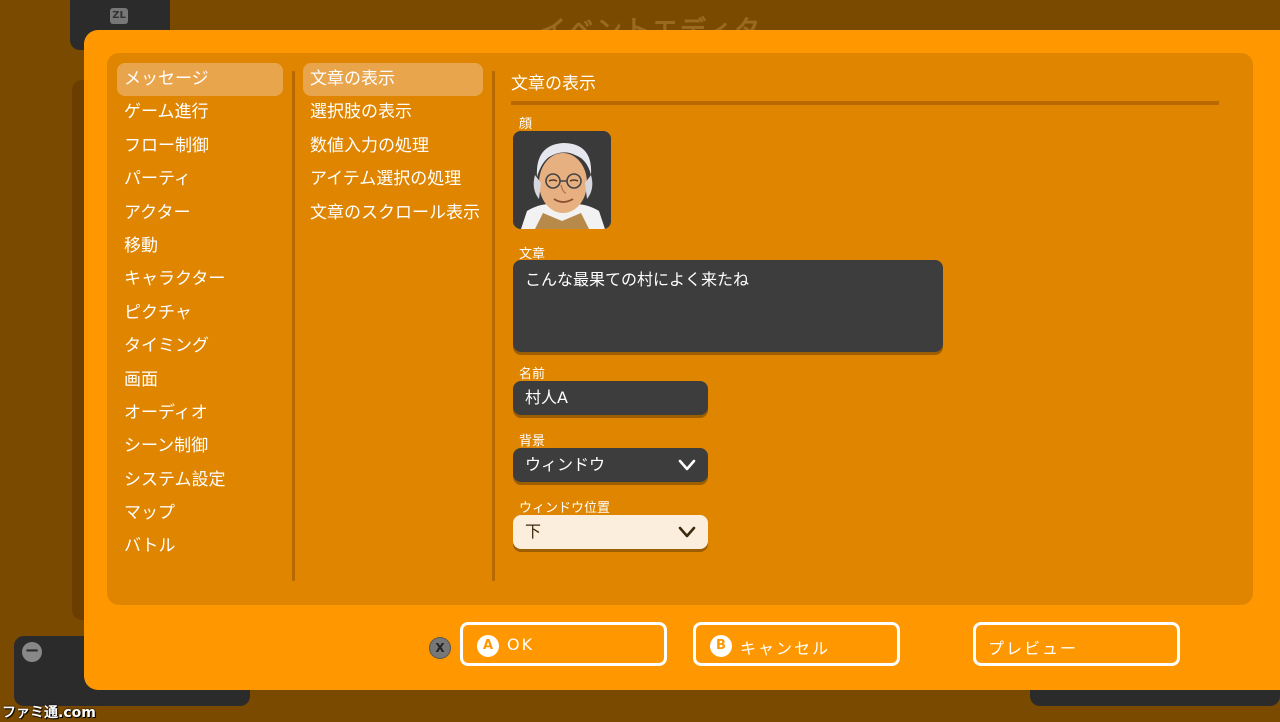 The image size is (1280, 722). What do you see at coordinates (610, 465) in the screenshot?
I see `background-select: ウィンドウ` at bounding box center [610, 465].